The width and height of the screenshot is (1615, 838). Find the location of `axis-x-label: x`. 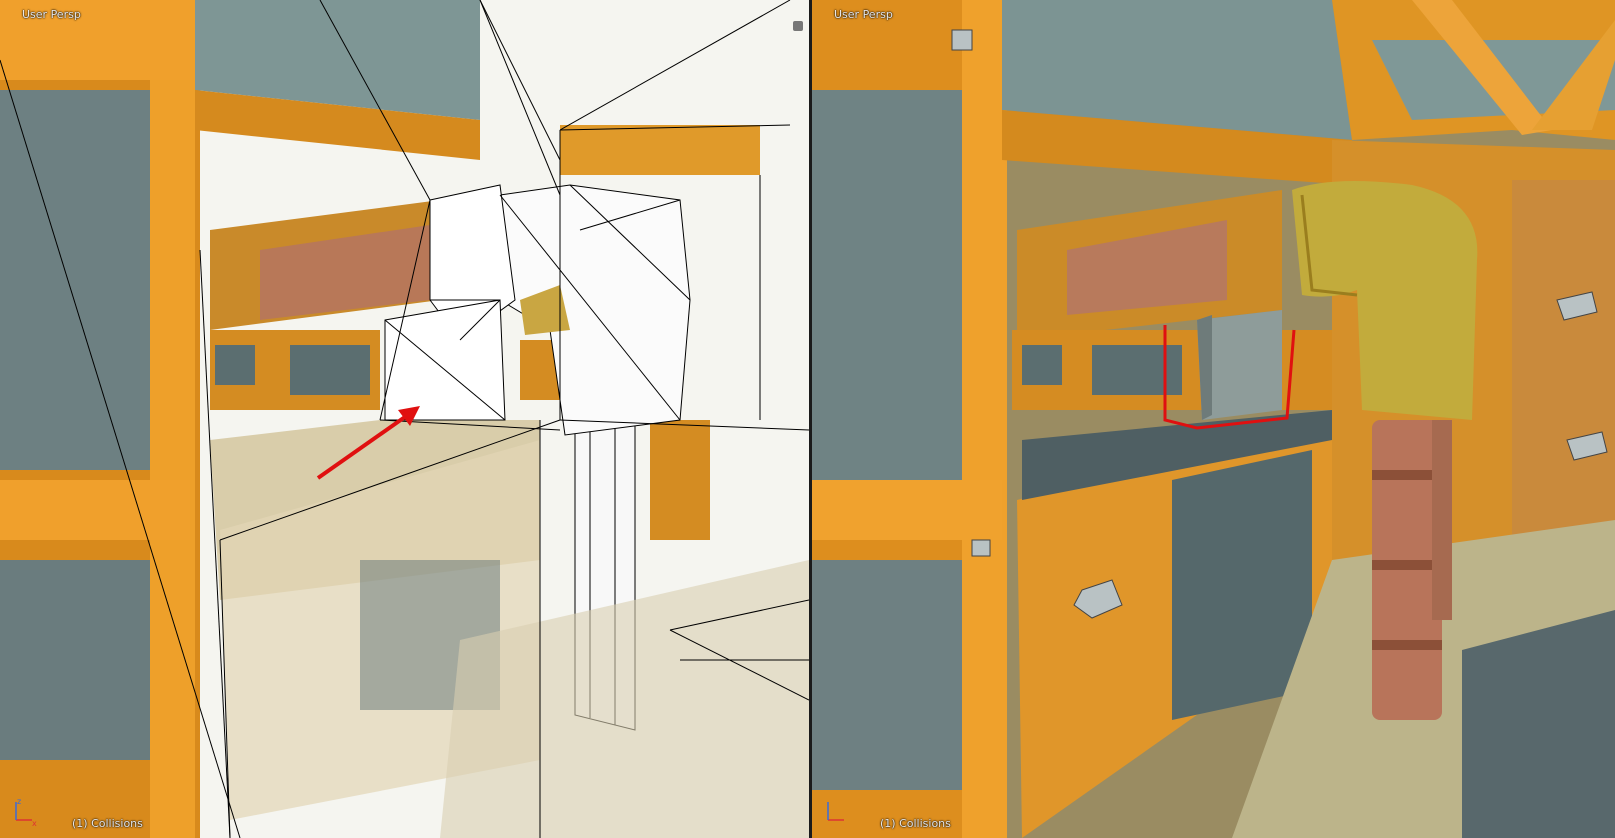

axis-x-label: x is located at coordinates (34, 822).